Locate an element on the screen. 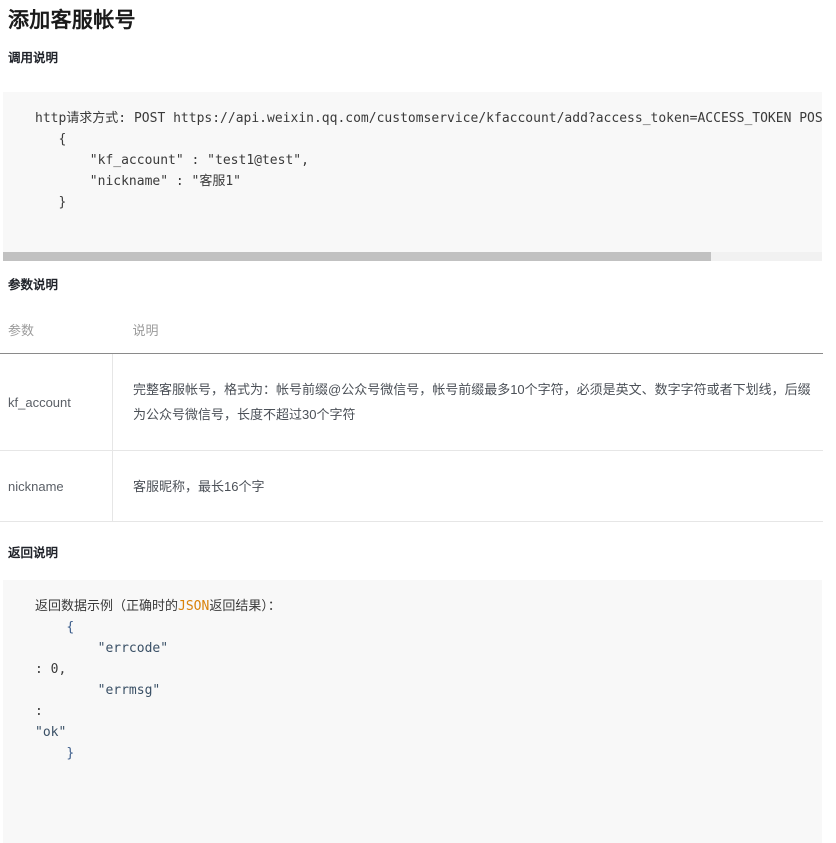 This screenshot has height=843, width=836. code-line-4: "errmsg" is located at coordinates (98, 690).